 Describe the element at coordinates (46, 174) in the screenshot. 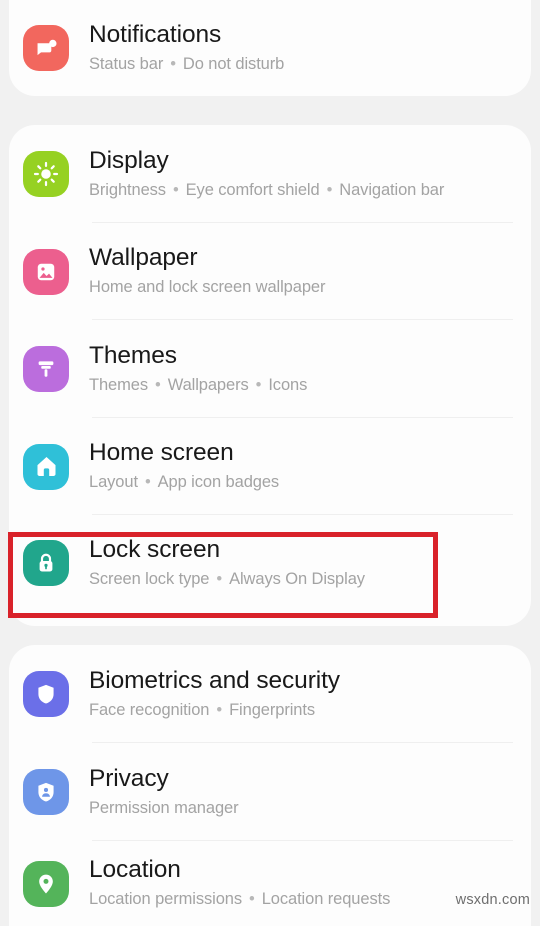

I see `brightness-sun-icon` at that location.